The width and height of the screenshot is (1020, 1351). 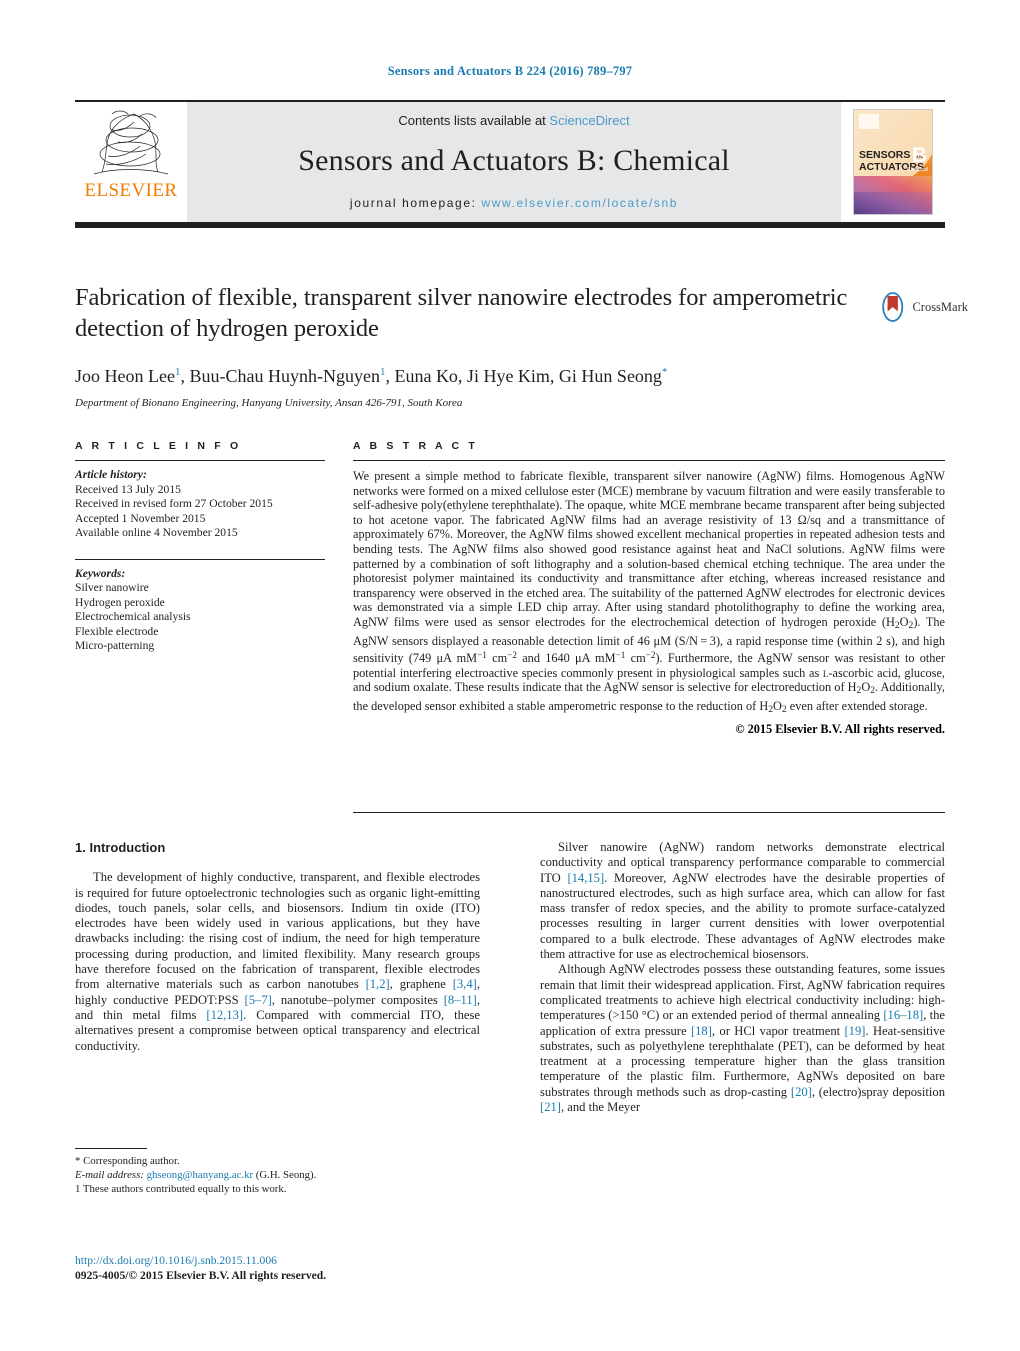 What do you see at coordinates (869, 121) in the screenshot?
I see `cover-elsevier-icon` at bounding box center [869, 121].